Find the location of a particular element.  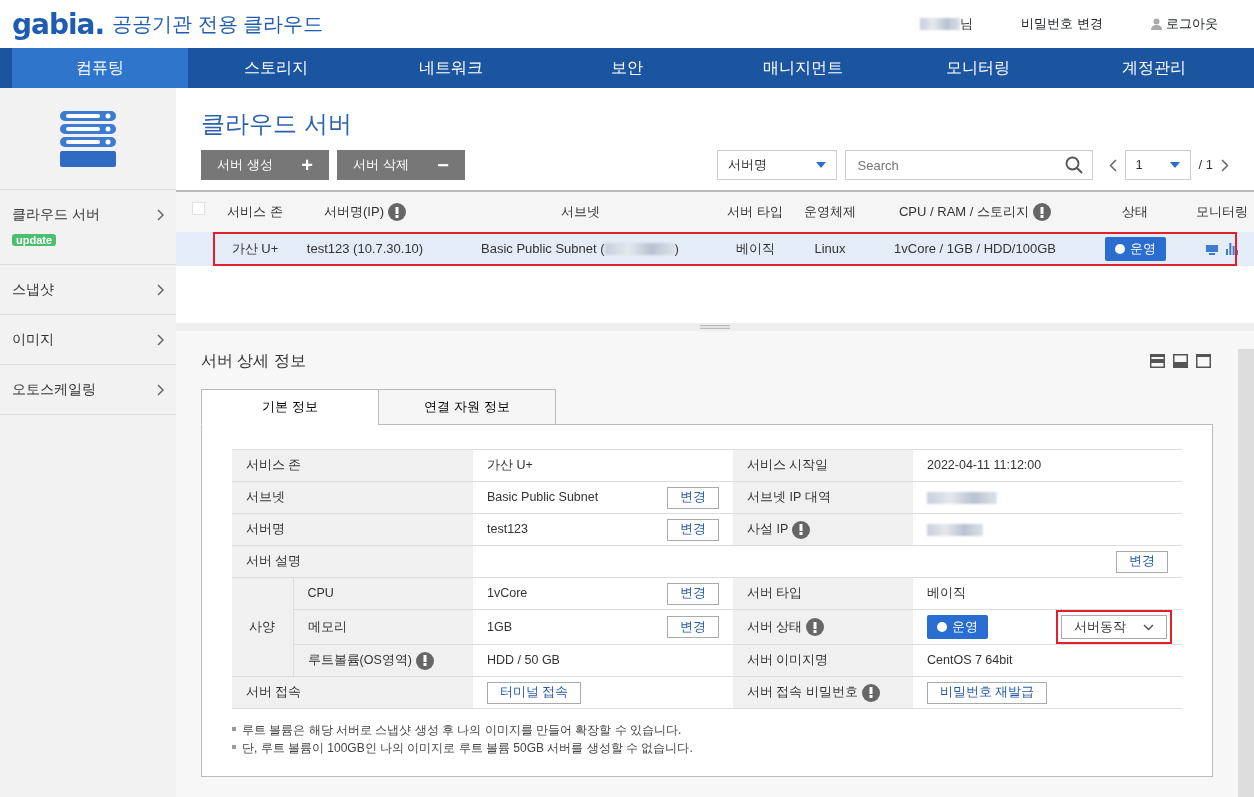

field-label: 루트볼륨(OS영역) is located at coordinates (359, 661).